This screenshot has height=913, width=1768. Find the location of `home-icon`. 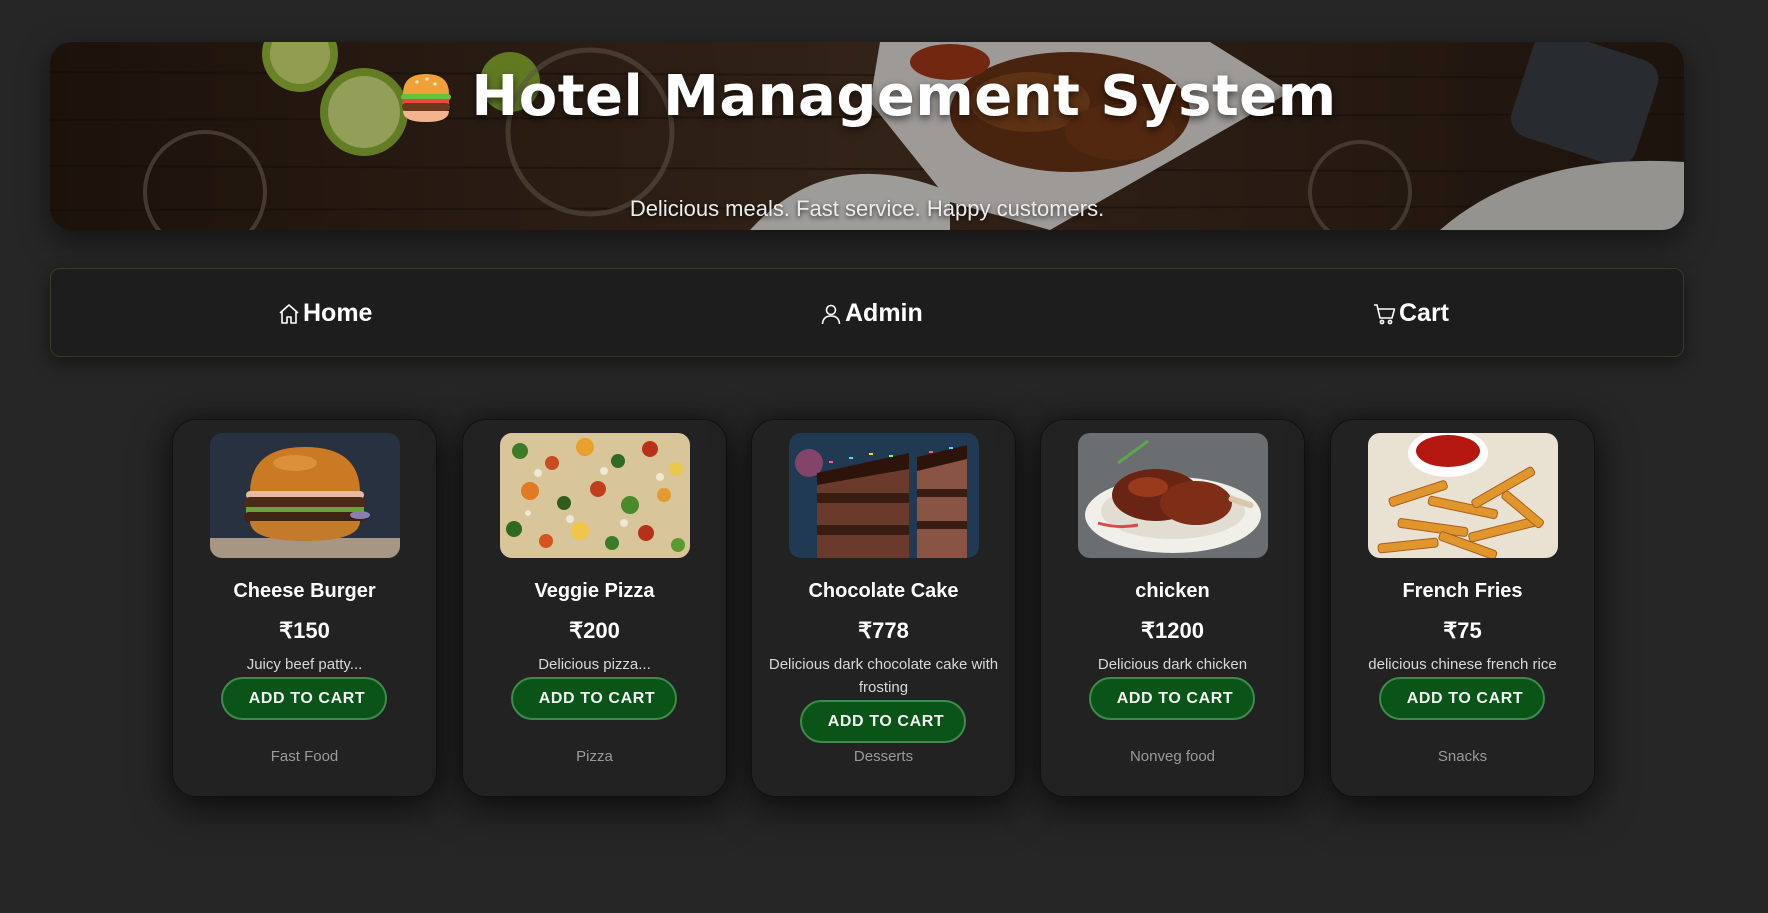

home-icon is located at coordinates (289, 313).